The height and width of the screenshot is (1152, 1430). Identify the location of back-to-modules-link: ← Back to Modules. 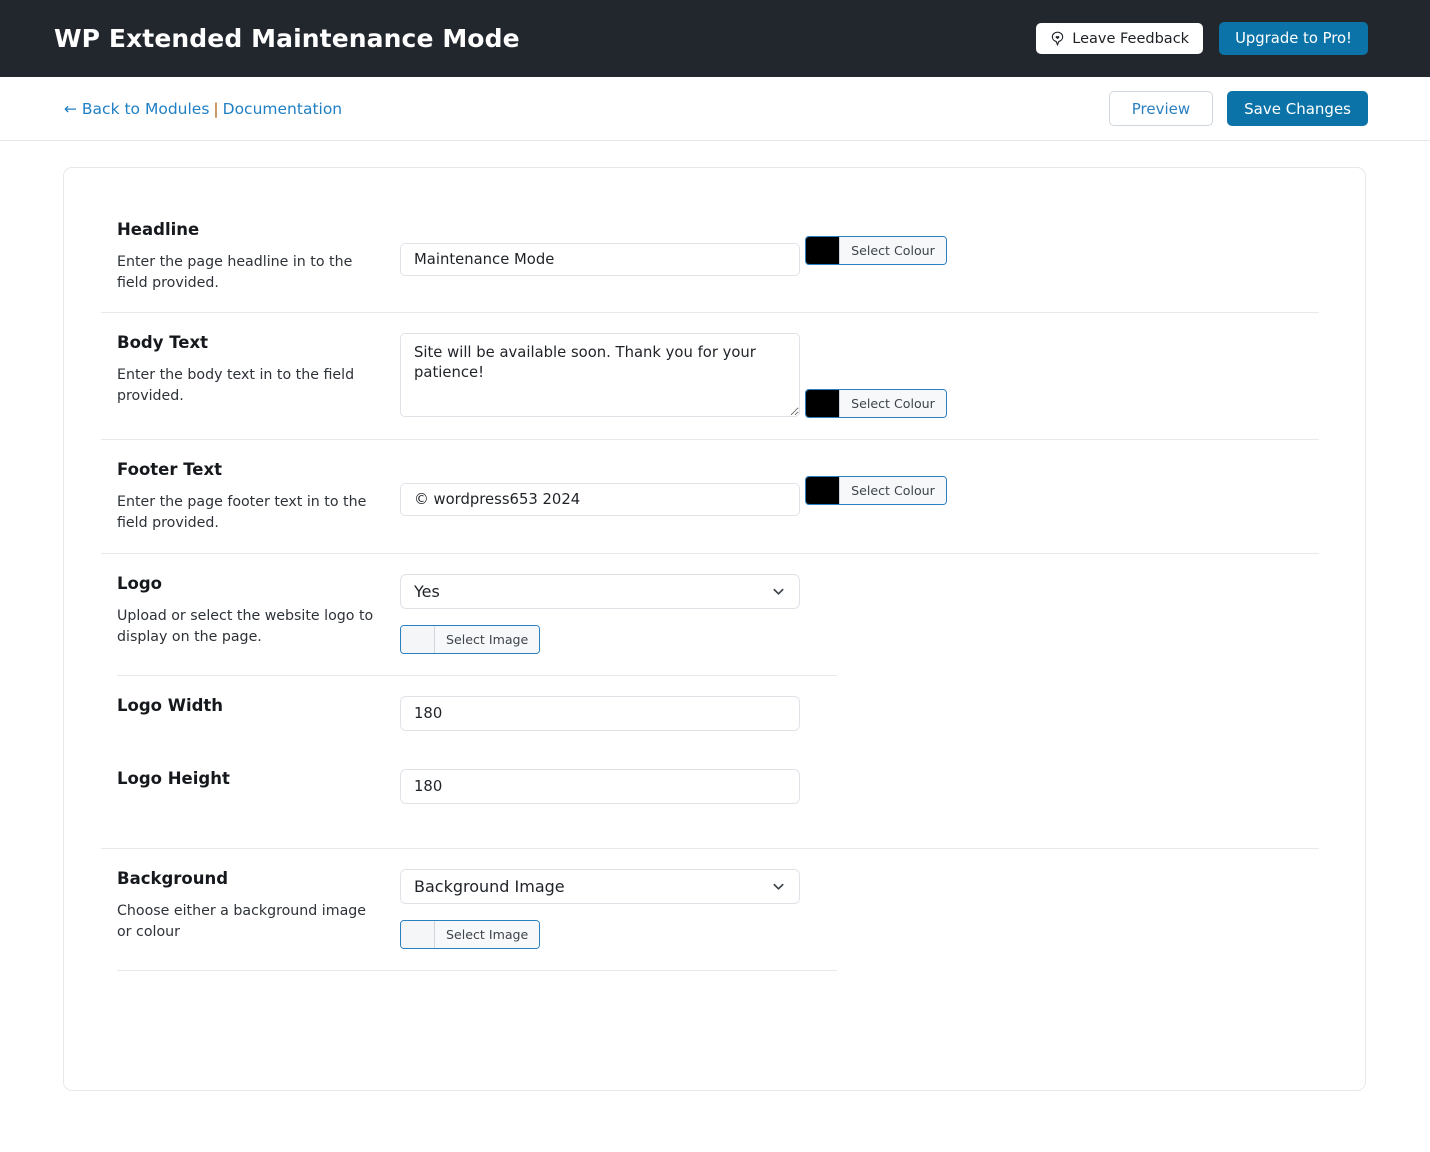
(136, 109).